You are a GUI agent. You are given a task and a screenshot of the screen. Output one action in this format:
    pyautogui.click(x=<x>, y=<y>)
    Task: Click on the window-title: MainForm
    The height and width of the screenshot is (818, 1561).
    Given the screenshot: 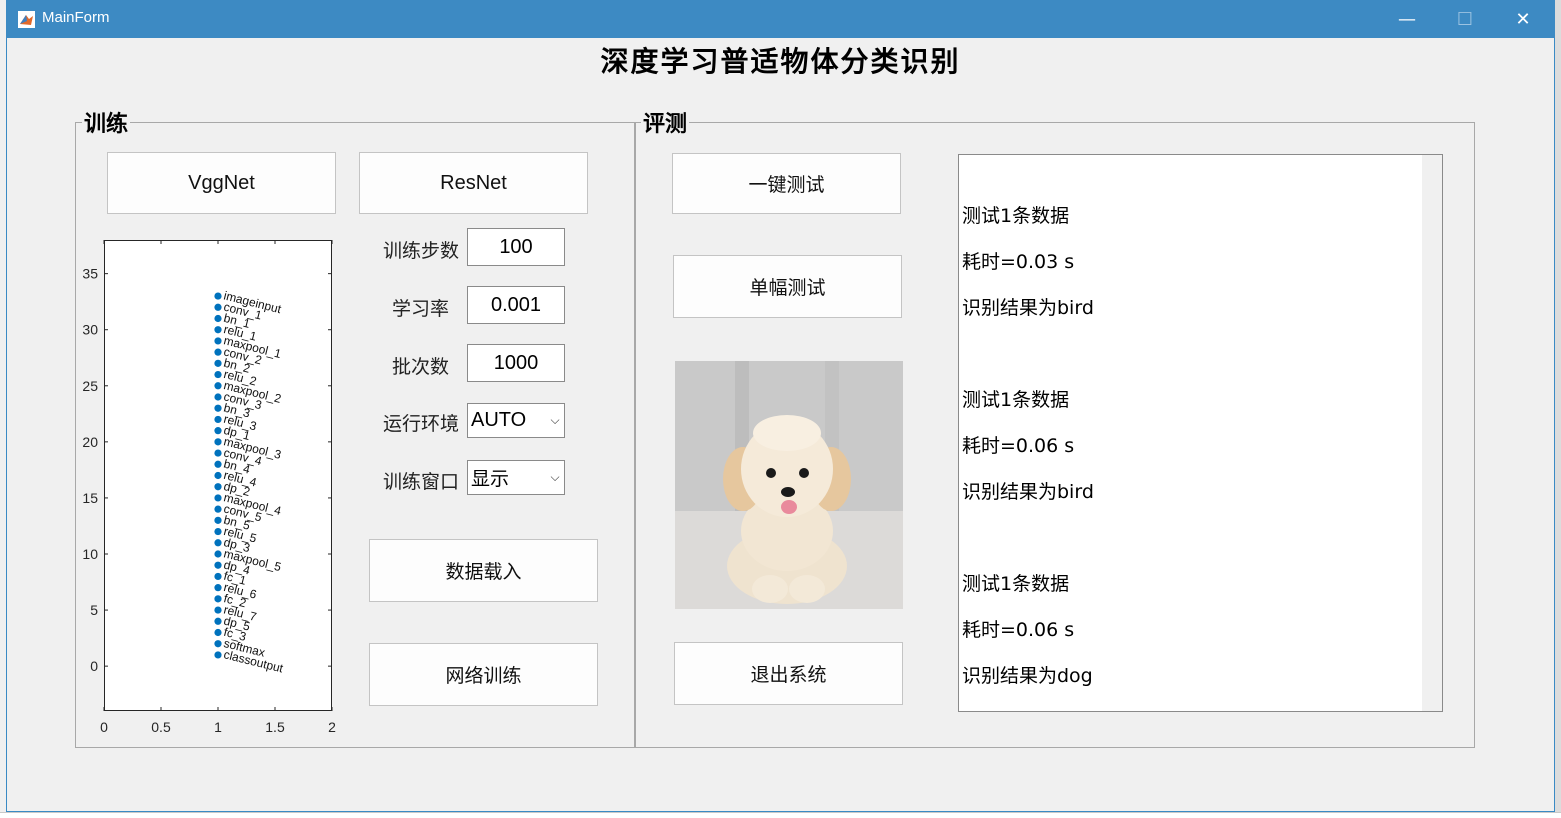 What is the action you would take?
    pyautogui.click(x=76, y=17)
    